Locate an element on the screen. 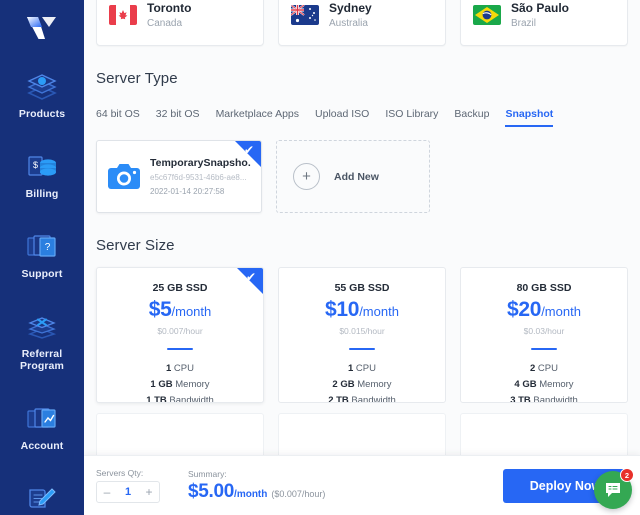  chat-icon is located at coordinates (613, 490).